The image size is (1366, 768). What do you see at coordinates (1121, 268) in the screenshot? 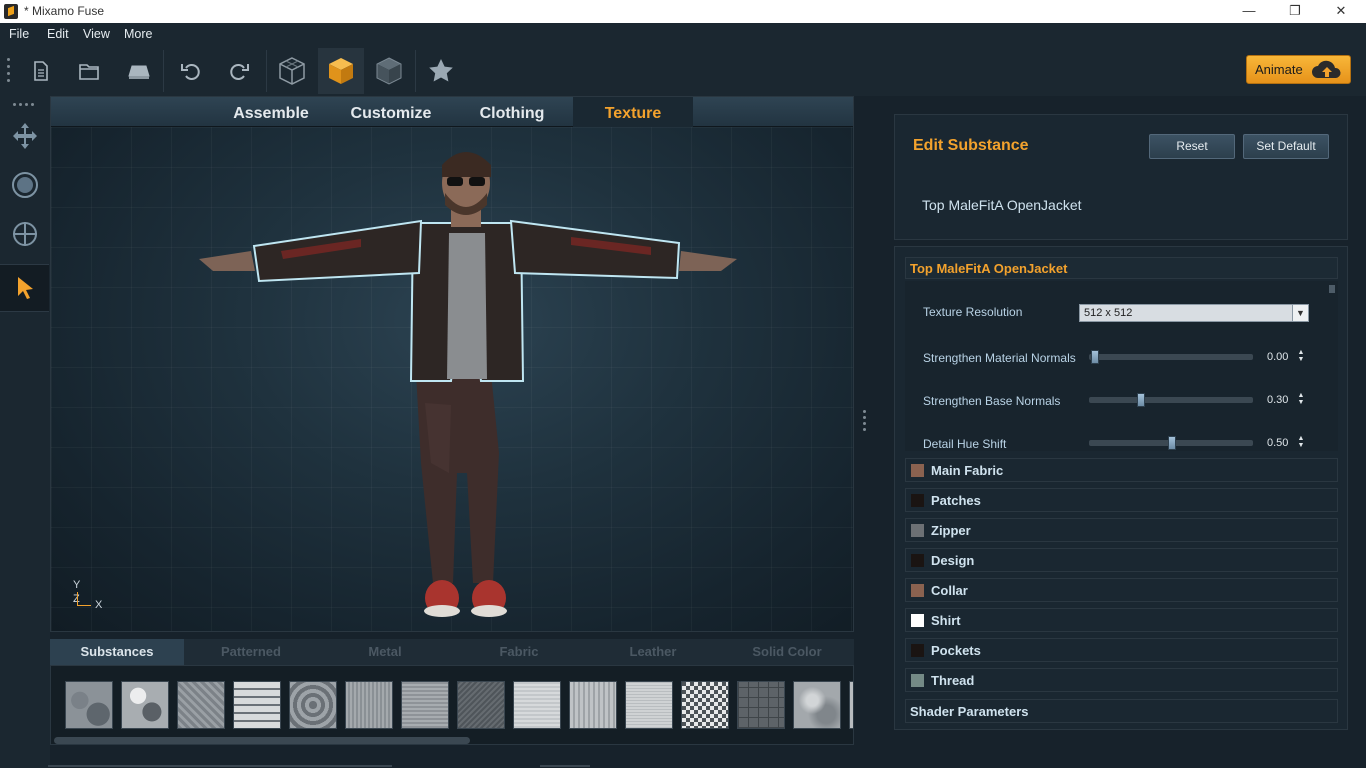
I see `section-header: Top MaleFitA OpenJacket` at bounding box center [1121, 268].